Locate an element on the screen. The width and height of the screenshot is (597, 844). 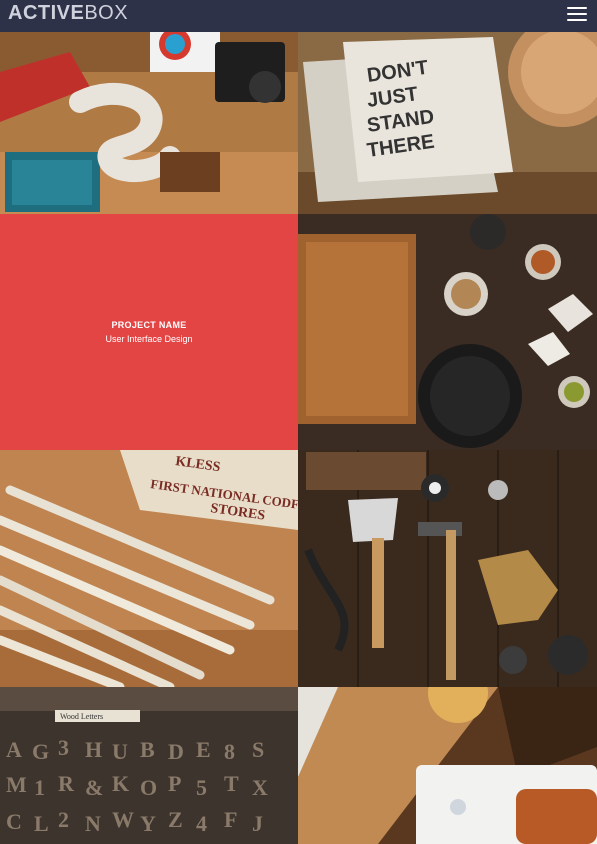
svg-text: A is located at coordinates (14, 749).